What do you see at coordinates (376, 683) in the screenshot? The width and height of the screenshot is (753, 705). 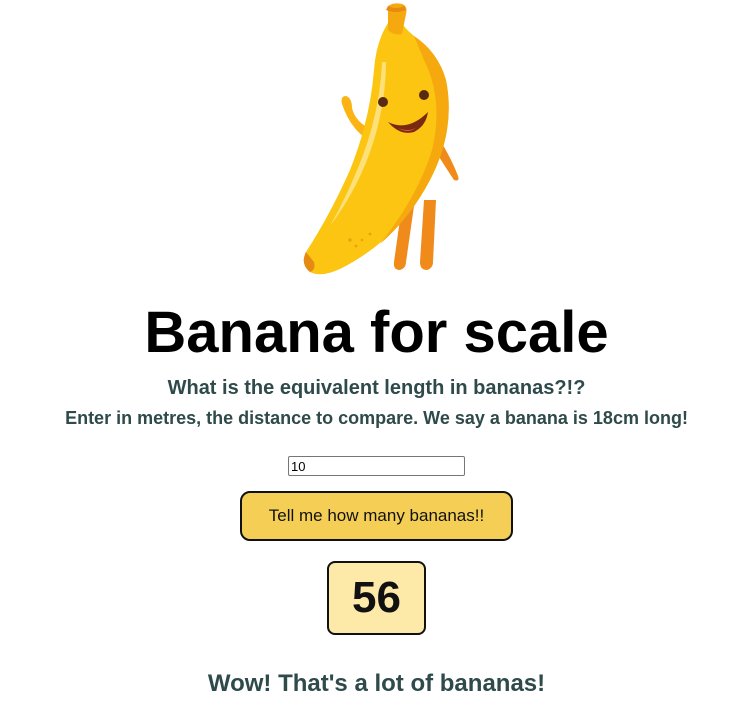 I see `result-comment: Wow! That's a lot of bananas!` at bounding box center [376, 683].